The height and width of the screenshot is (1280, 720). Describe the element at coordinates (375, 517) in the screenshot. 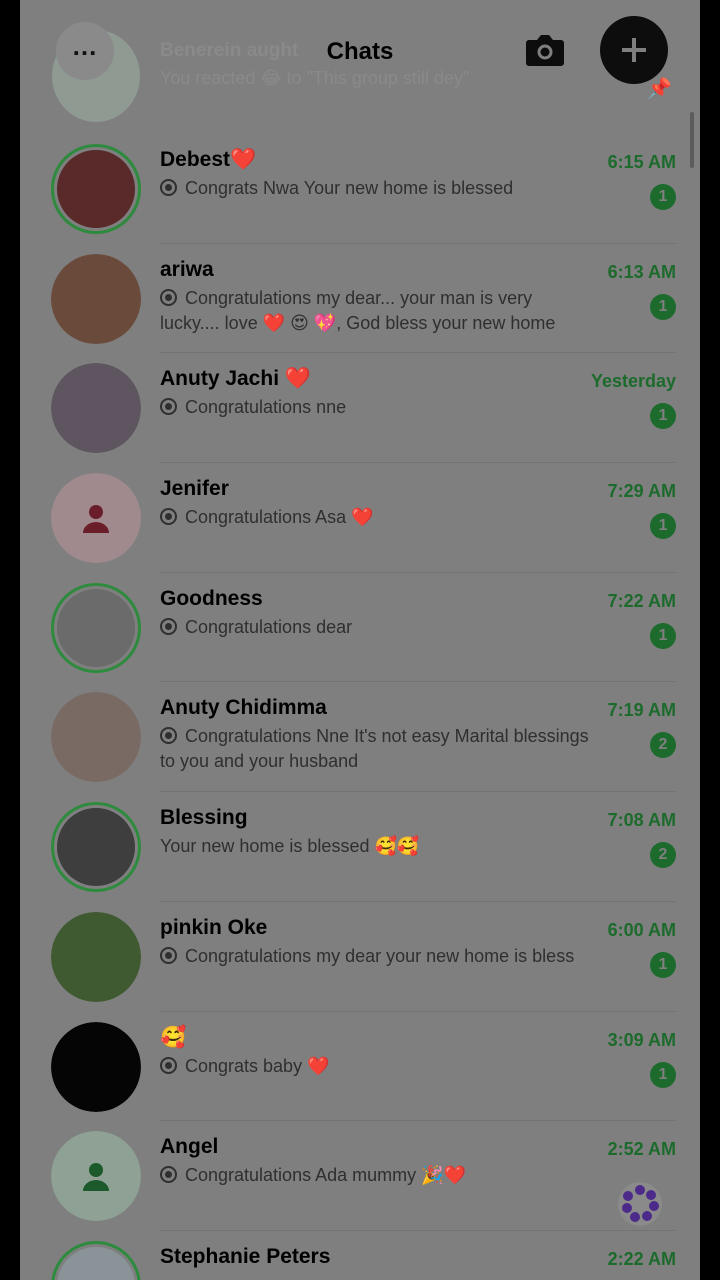

I see `chat-message: Congratulations Asa ❤️` at that location.